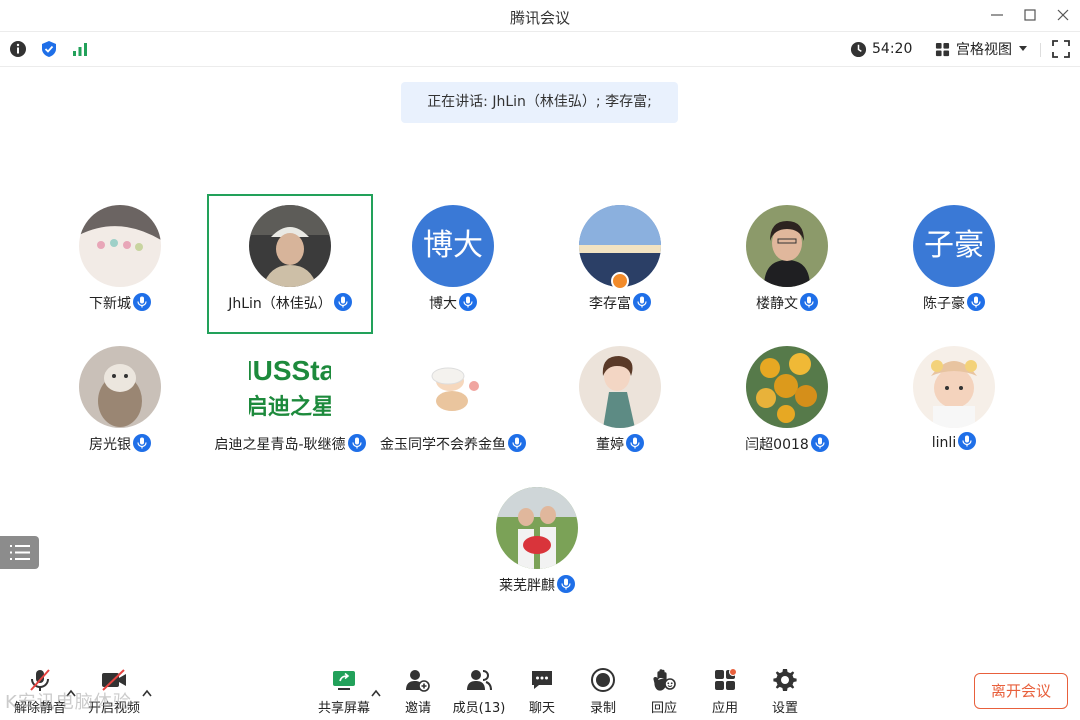 Image resolution: width=1080 pixels, height=720 pixels. I want to click on participant-tile: JhLin（林佳弘）, so click(290, 264).